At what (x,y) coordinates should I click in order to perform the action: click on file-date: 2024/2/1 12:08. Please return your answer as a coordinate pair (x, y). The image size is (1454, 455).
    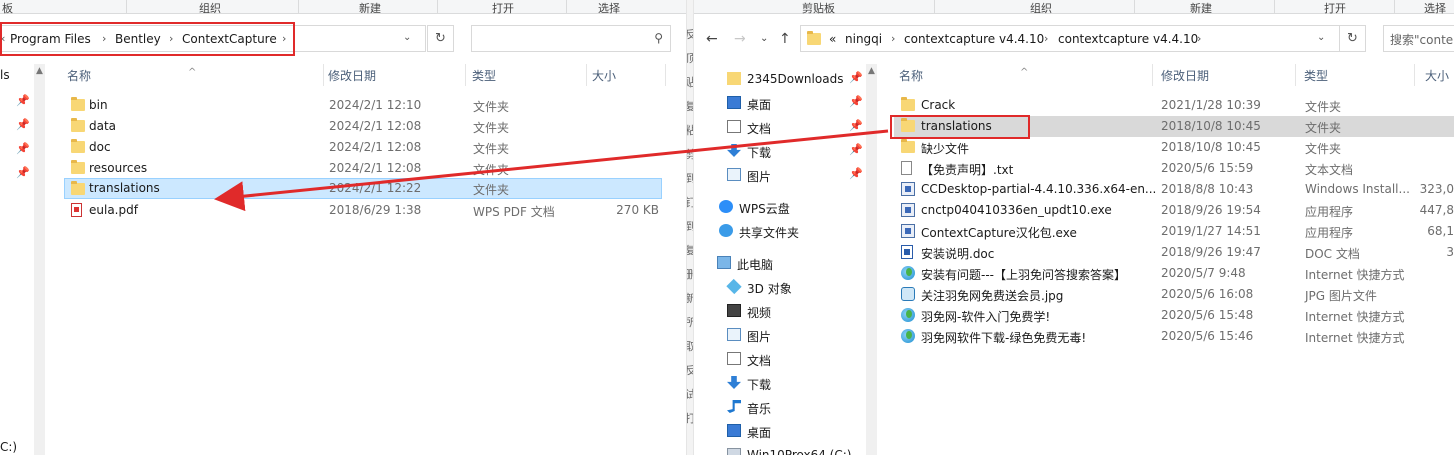
    Looking at the image, I should click on (375, 147).